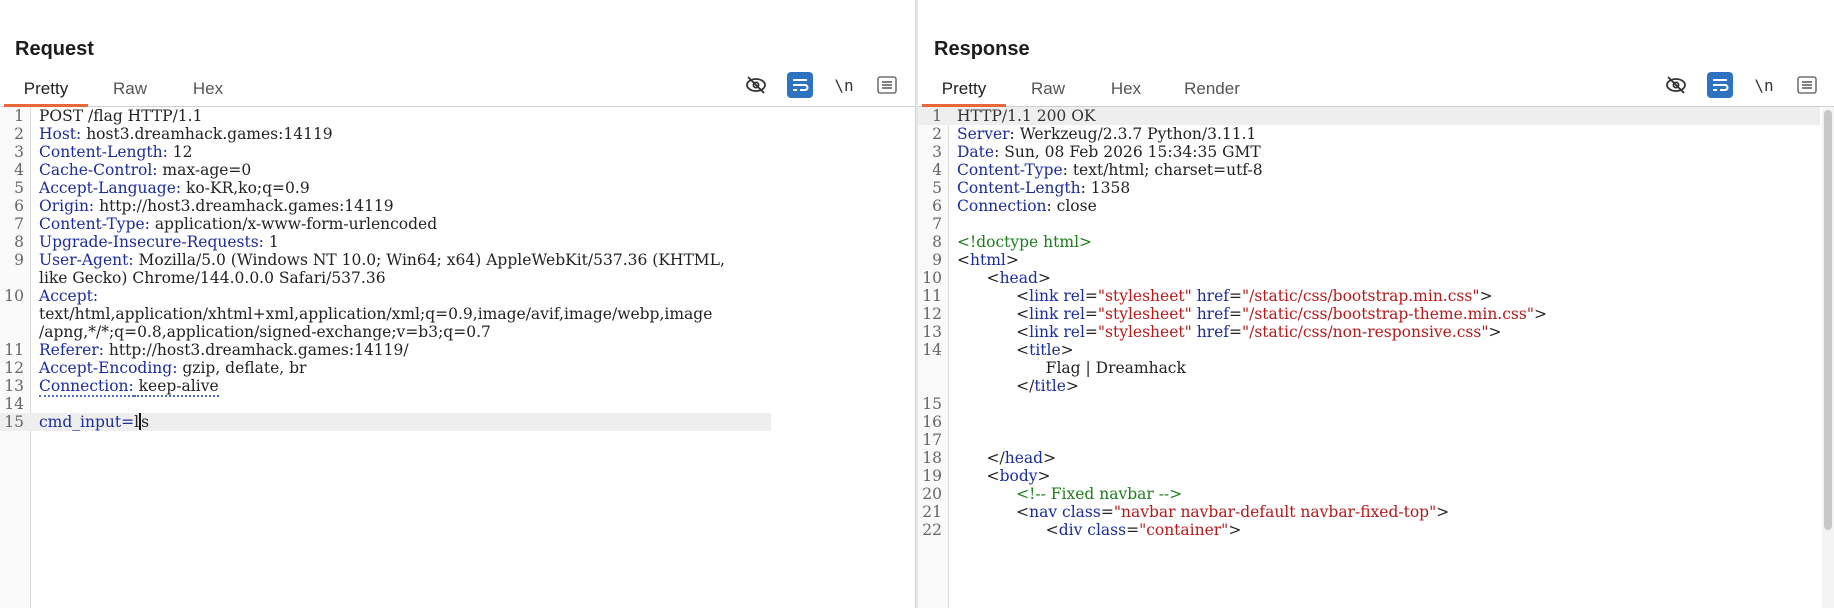  What do you see at coordinates (1376, 458) in the screenshot?
I see `response-line: 18 </head>` at bounding box center [1376, 458].